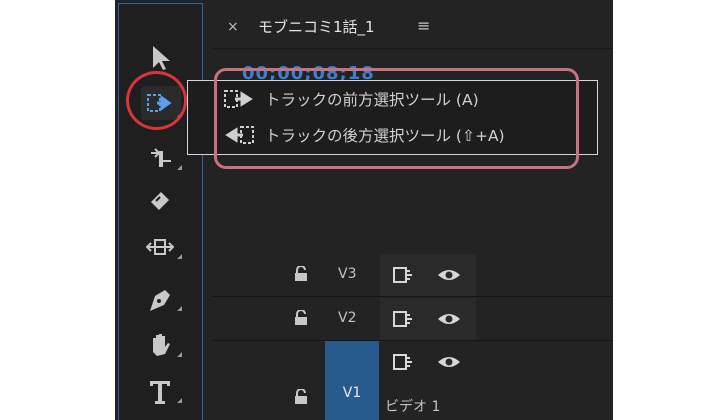 The height and width of the screenshot is (420, 728). I want to click on track-row: V2, so click(412, 319).